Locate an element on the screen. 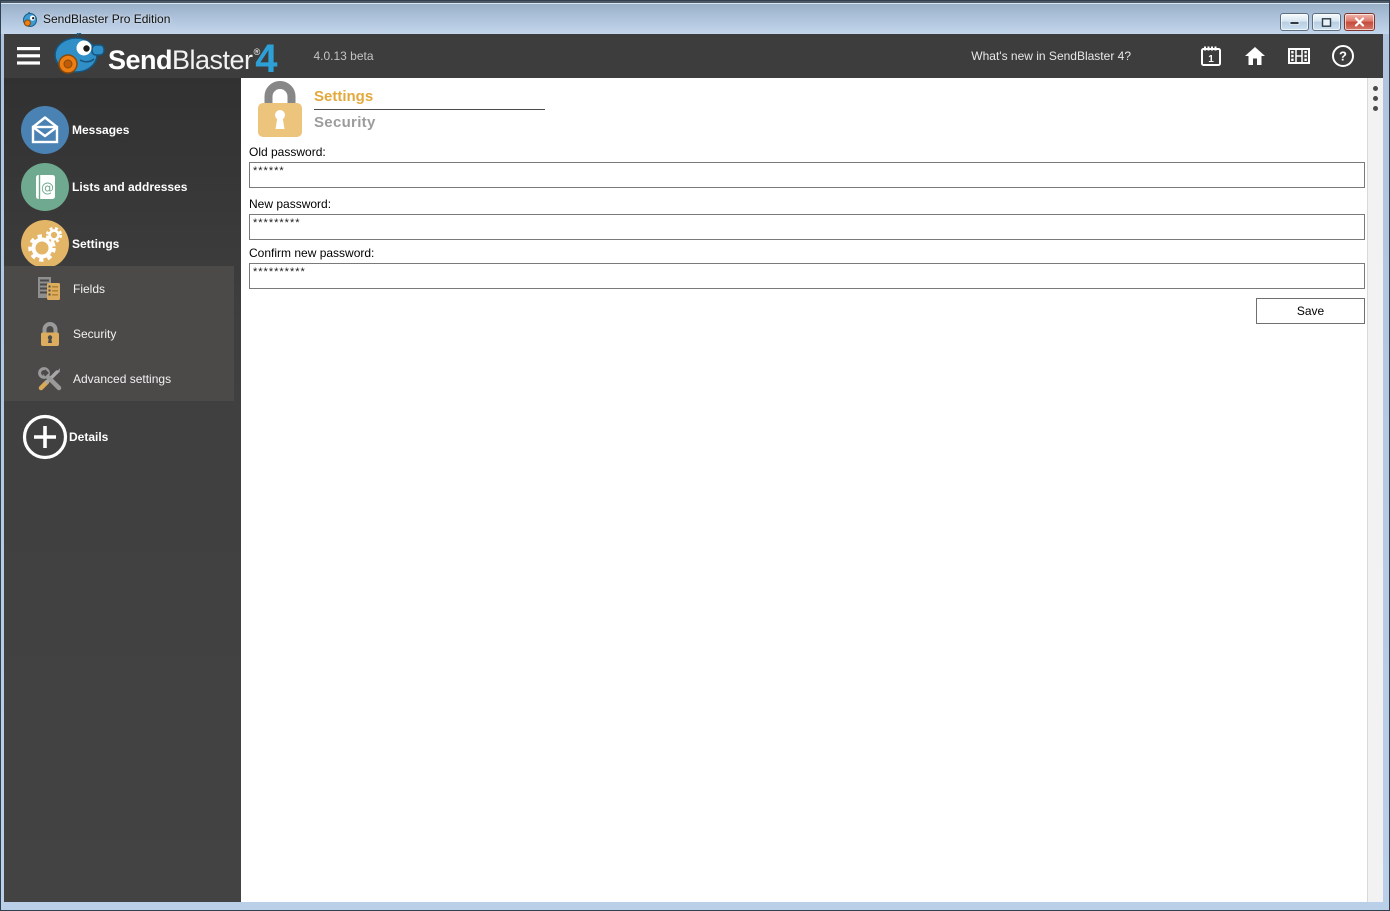 This screenshot has width=1390, height=911. video-icon is located at coordinates (1299, 56).